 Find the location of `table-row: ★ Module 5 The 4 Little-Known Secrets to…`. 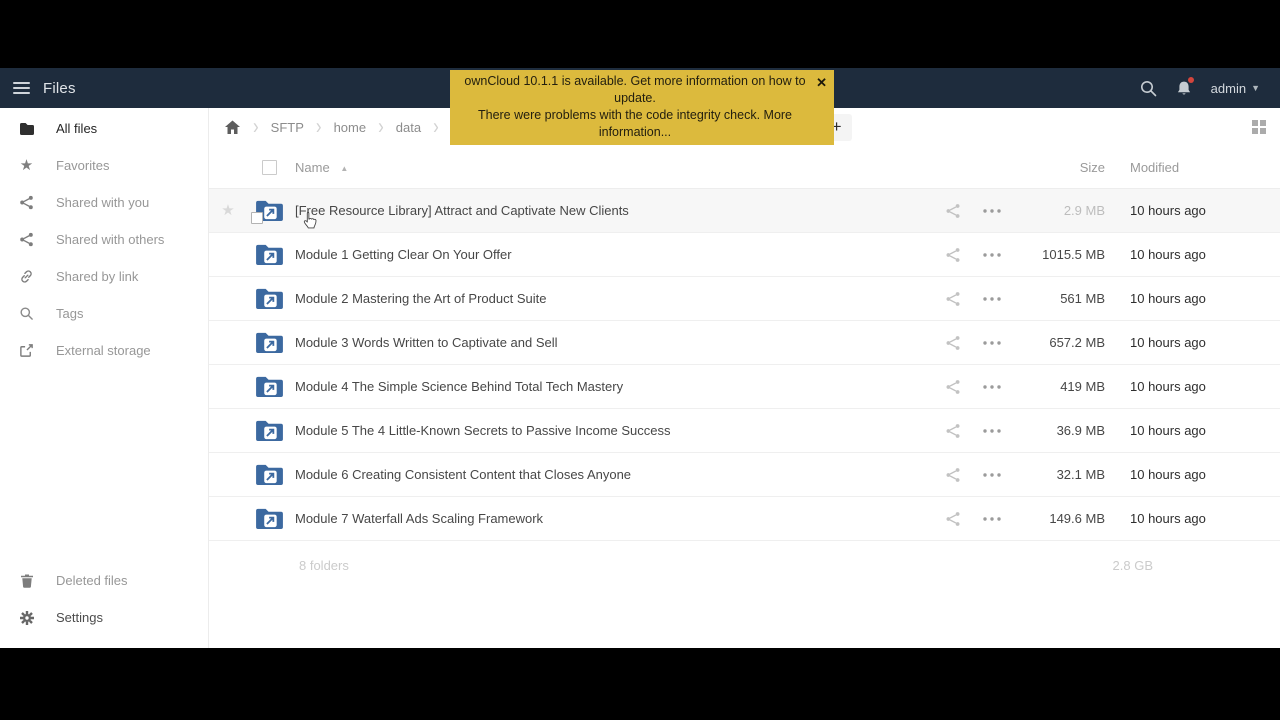

table-row: ★ Module 5 The 4 Little-Known Secrets to… is located at coordinates (744, 431).